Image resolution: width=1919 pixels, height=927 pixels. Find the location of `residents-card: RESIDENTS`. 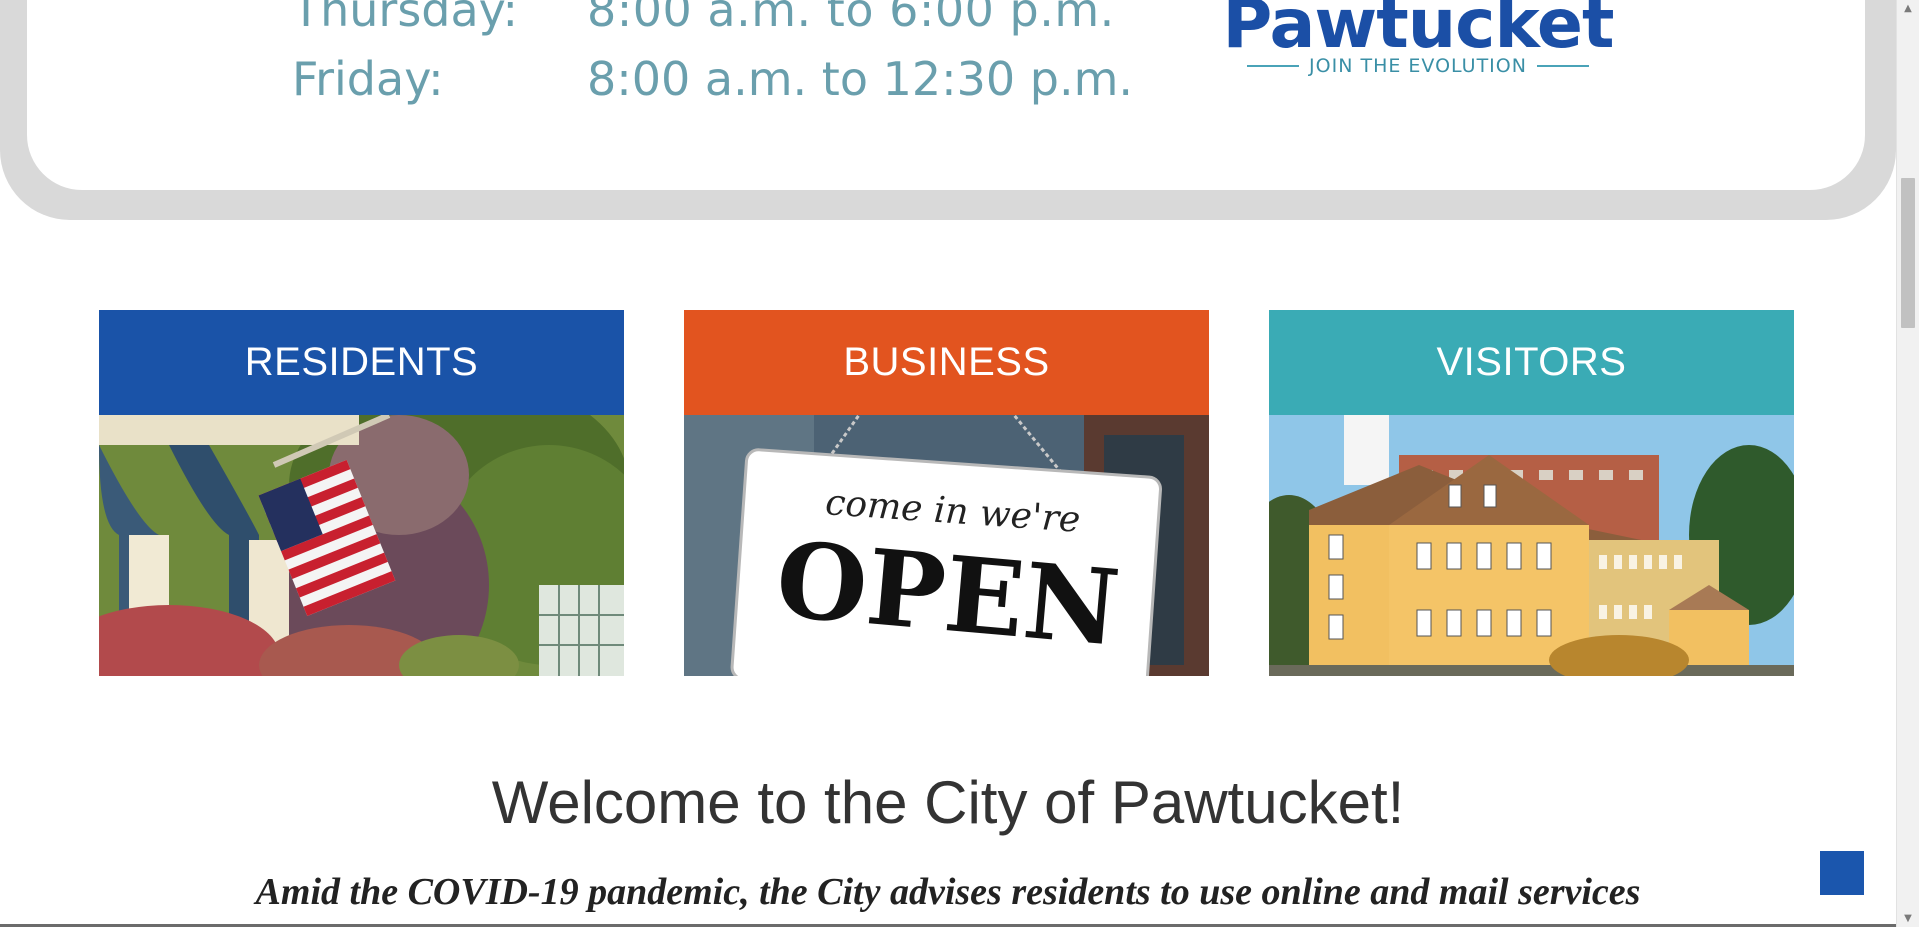

residents-card: RESIDENTS is located at coordinates (361, 493).